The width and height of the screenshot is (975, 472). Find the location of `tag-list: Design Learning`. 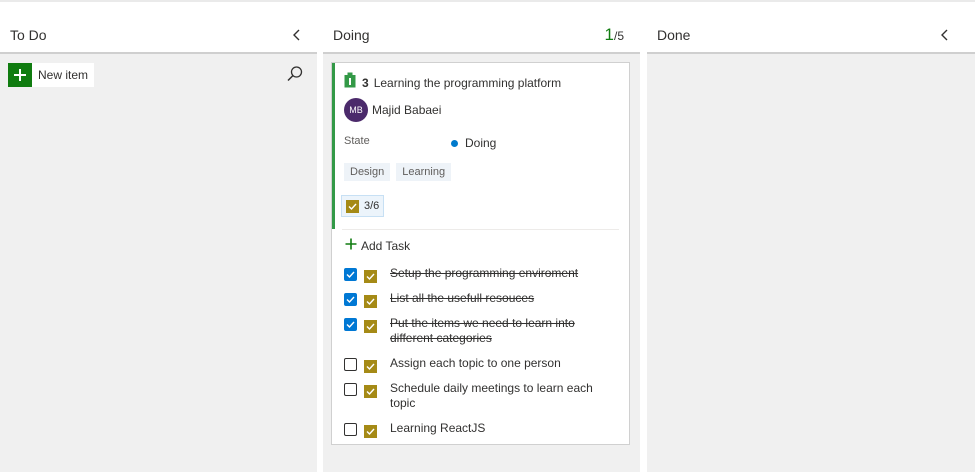

tag-list: Design Learning is located at coordinates (400, 172).